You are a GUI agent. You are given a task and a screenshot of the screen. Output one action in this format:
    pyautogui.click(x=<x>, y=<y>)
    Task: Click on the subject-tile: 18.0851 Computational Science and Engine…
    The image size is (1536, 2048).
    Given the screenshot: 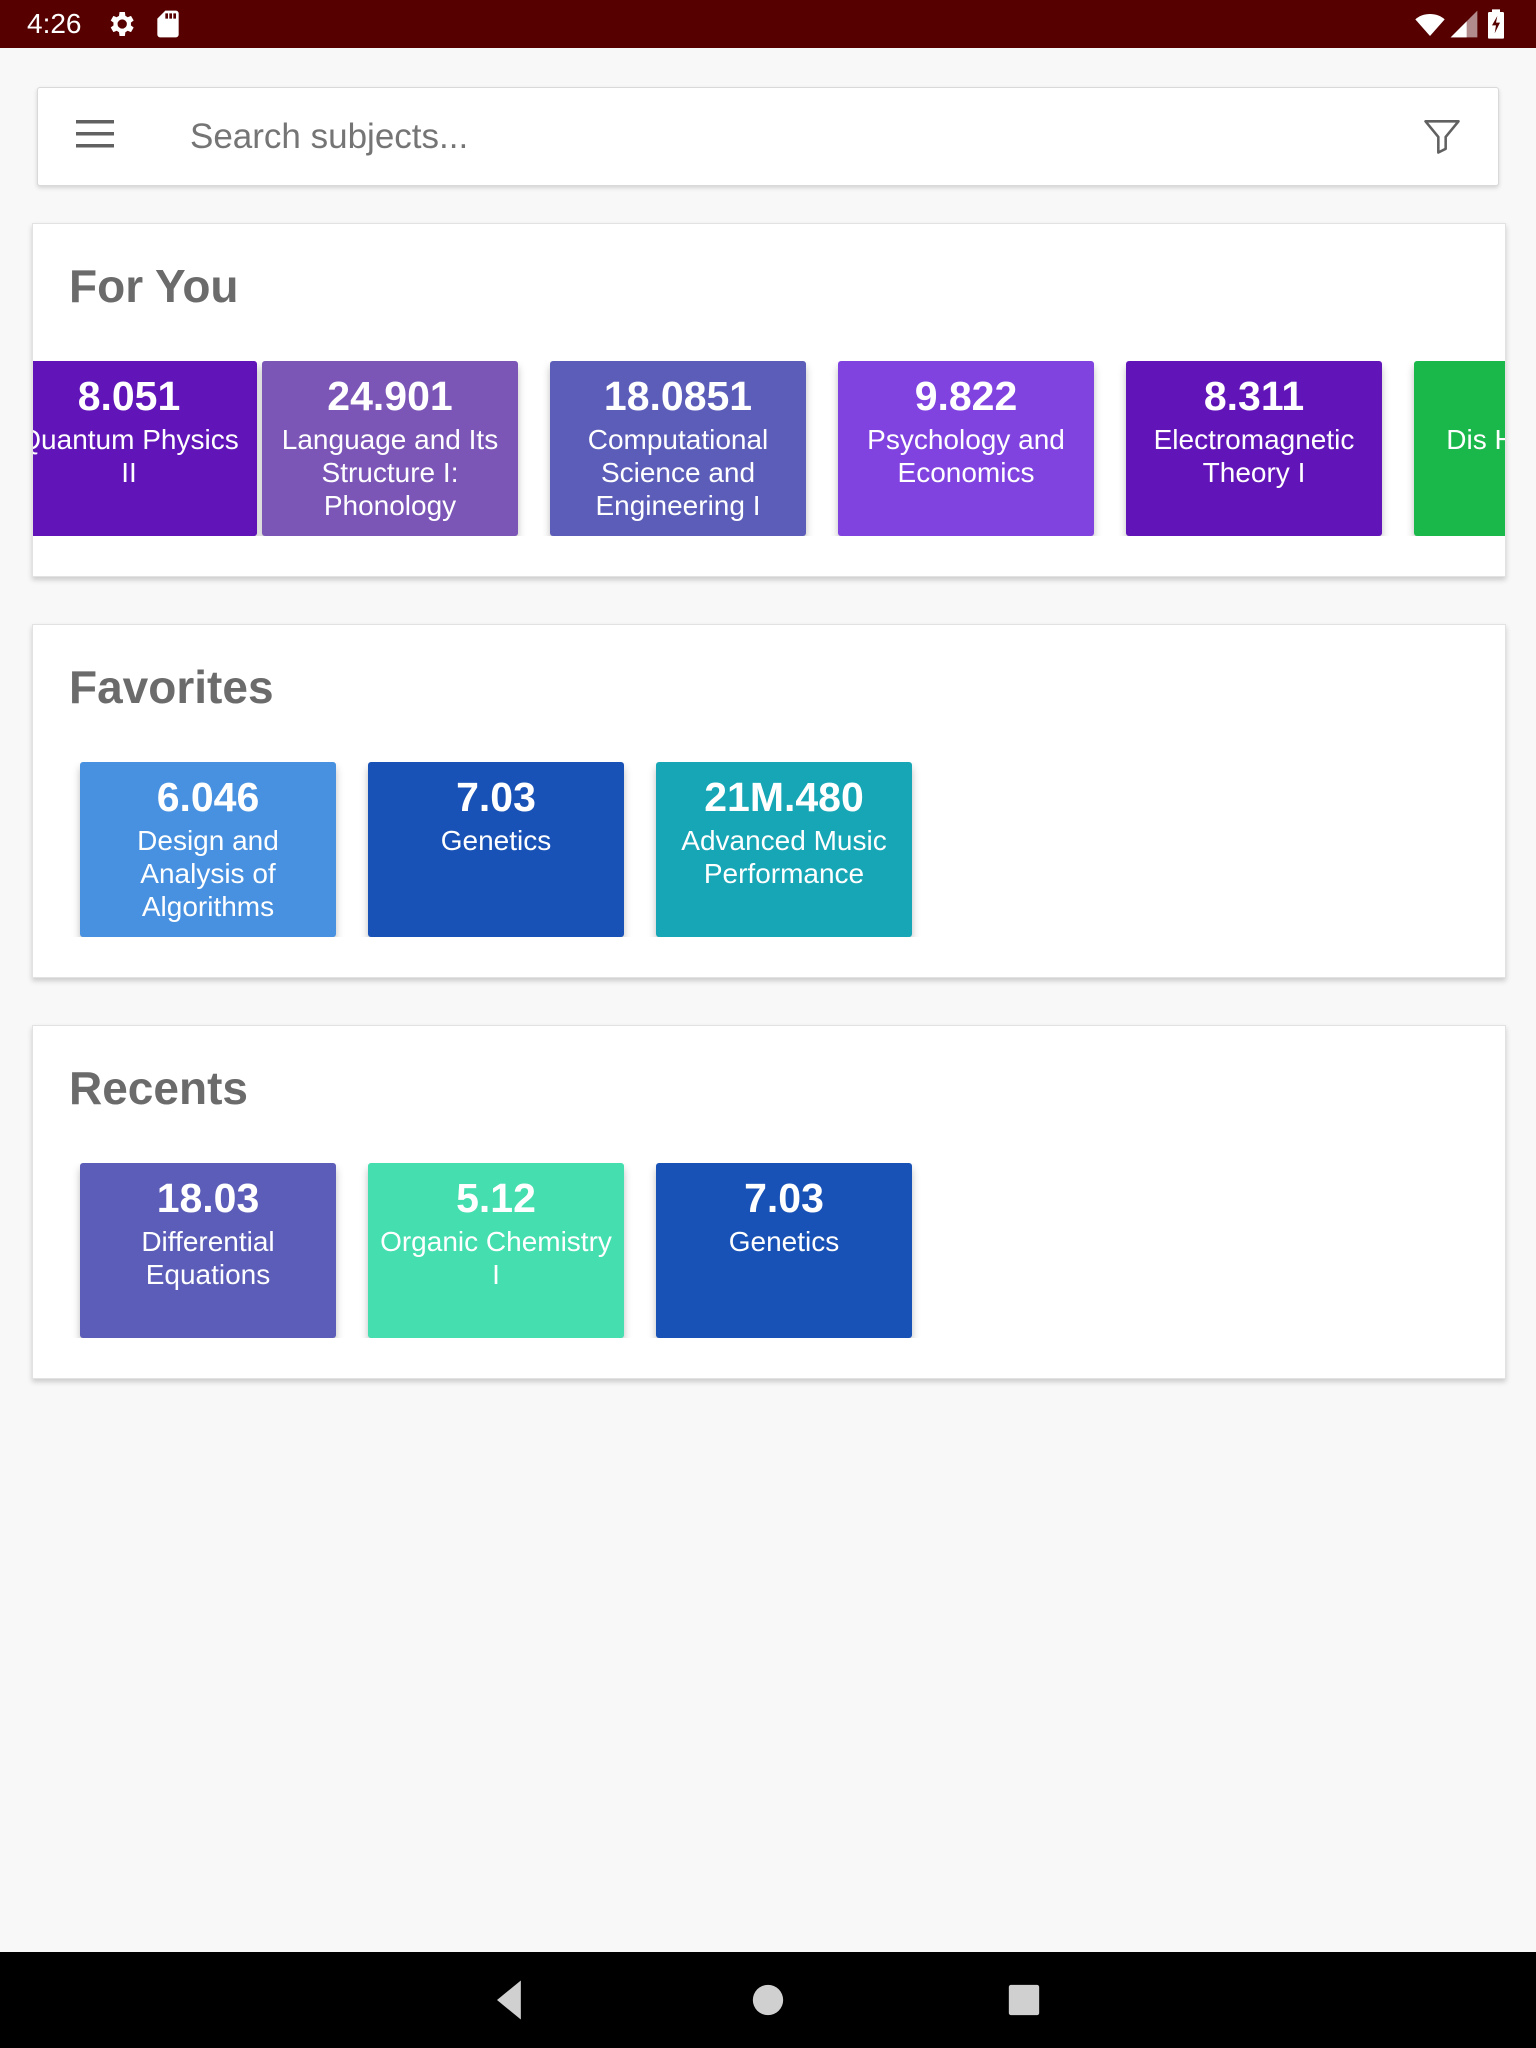 What is the action you would take?
    pyautogui.click(x=678, y=448)
    